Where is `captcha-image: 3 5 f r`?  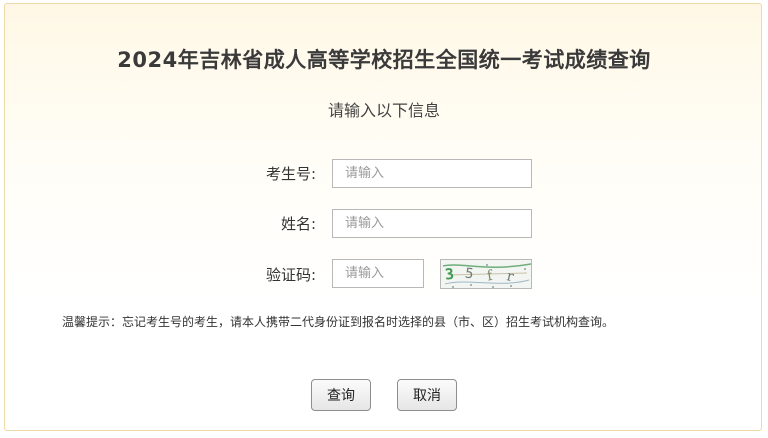
captcha-image: 3 5 f r is located at coordinates (486, 274).